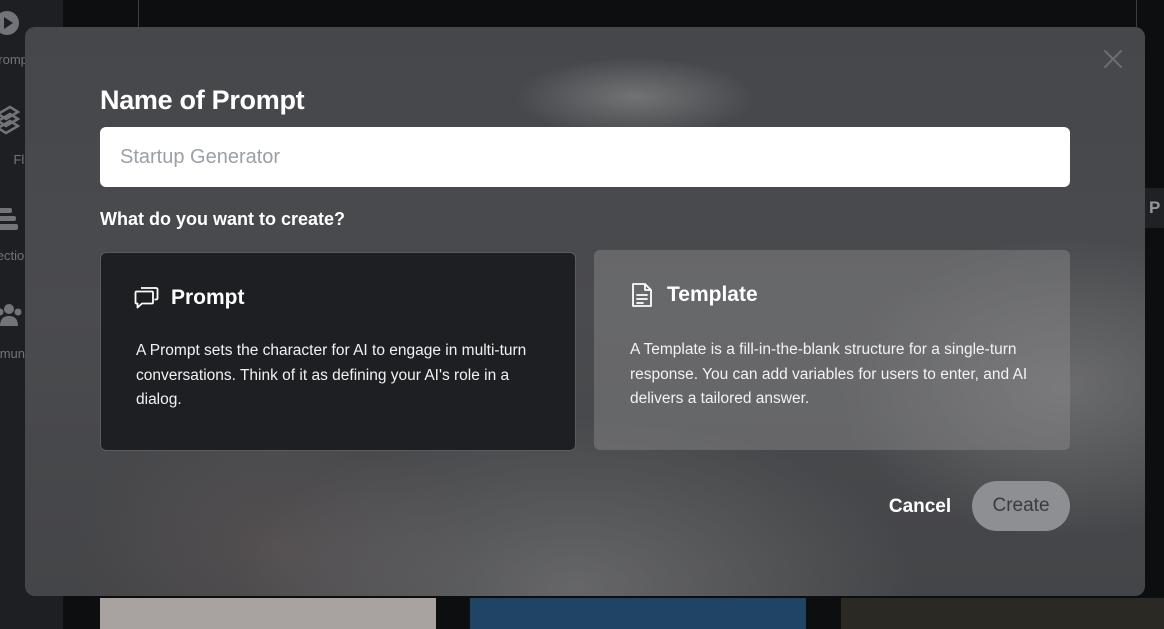 The image size is (1164, 629). Describe the element at coordinates (1113, 59) in the screenshot. I see `close-icon` at that location.